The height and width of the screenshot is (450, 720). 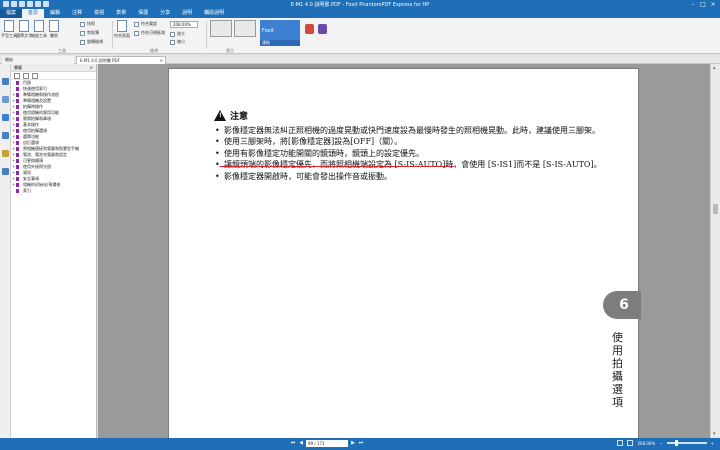 What do you see at coordinates (184, 24) in the screenshot?
I see `zoom-input: 208.00%` at bounding box center [184, 24].